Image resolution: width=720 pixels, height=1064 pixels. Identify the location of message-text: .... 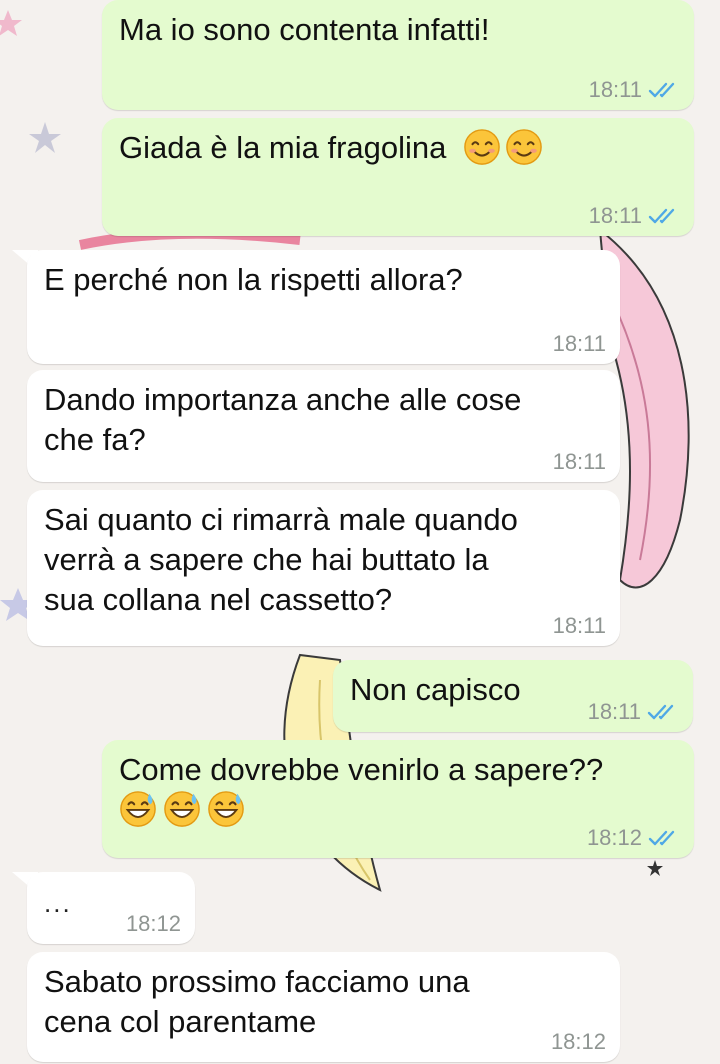
(58, 903).